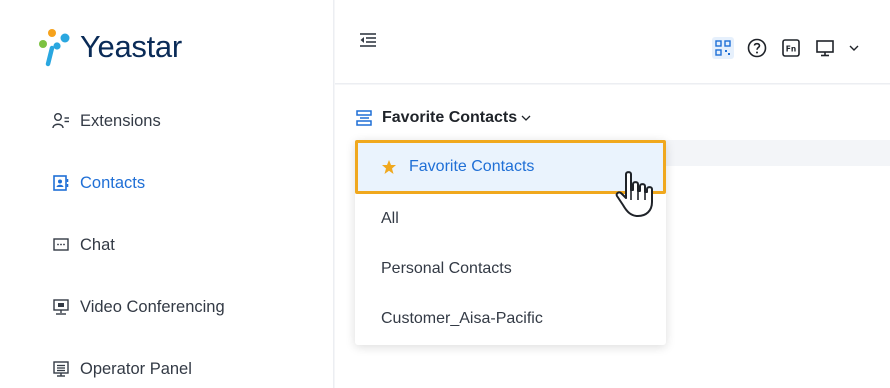 This screenshot has height=388, width=890. I want to click on sidebar-item-label: Operator Panel, so click(136, 368).